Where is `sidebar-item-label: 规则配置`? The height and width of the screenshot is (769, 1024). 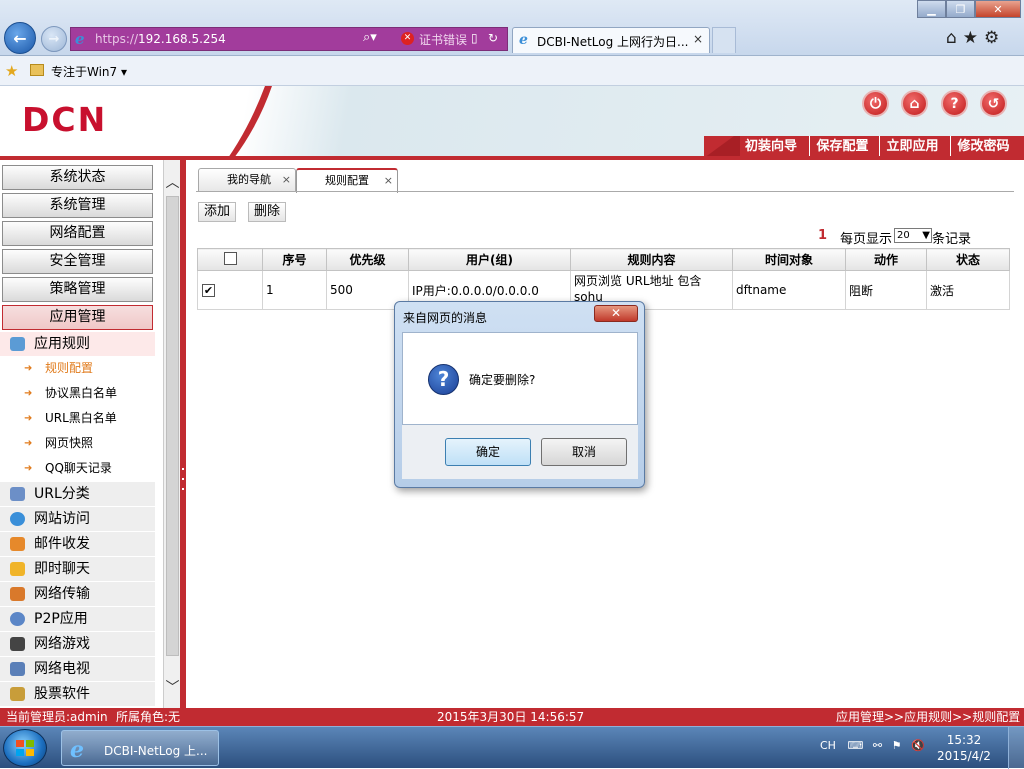 sidebar-item-label: 规则配置 is located at coordinates (69, 368).